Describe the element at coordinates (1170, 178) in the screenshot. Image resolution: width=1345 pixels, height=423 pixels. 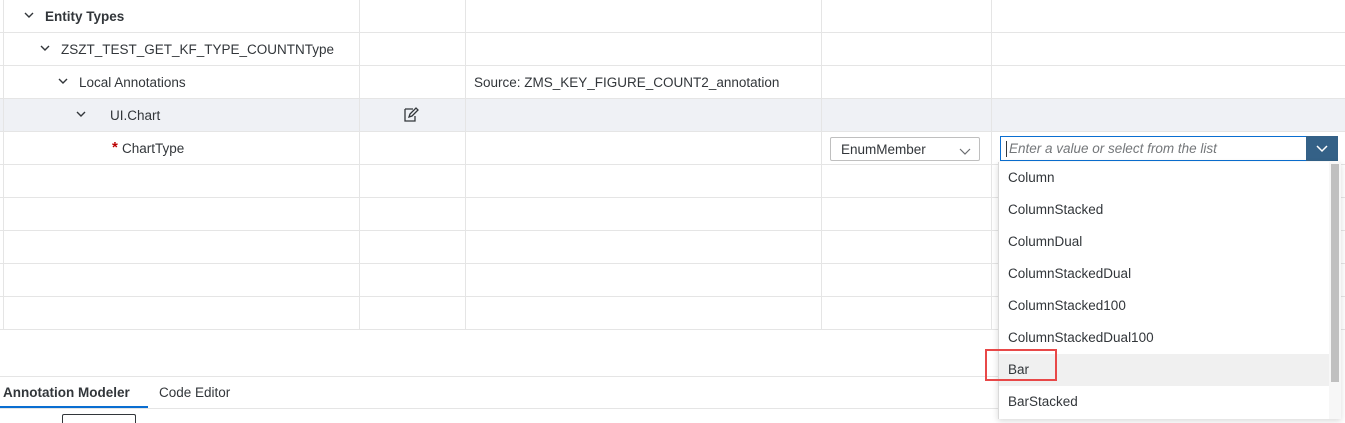
I see `list-item: Column` at that location.